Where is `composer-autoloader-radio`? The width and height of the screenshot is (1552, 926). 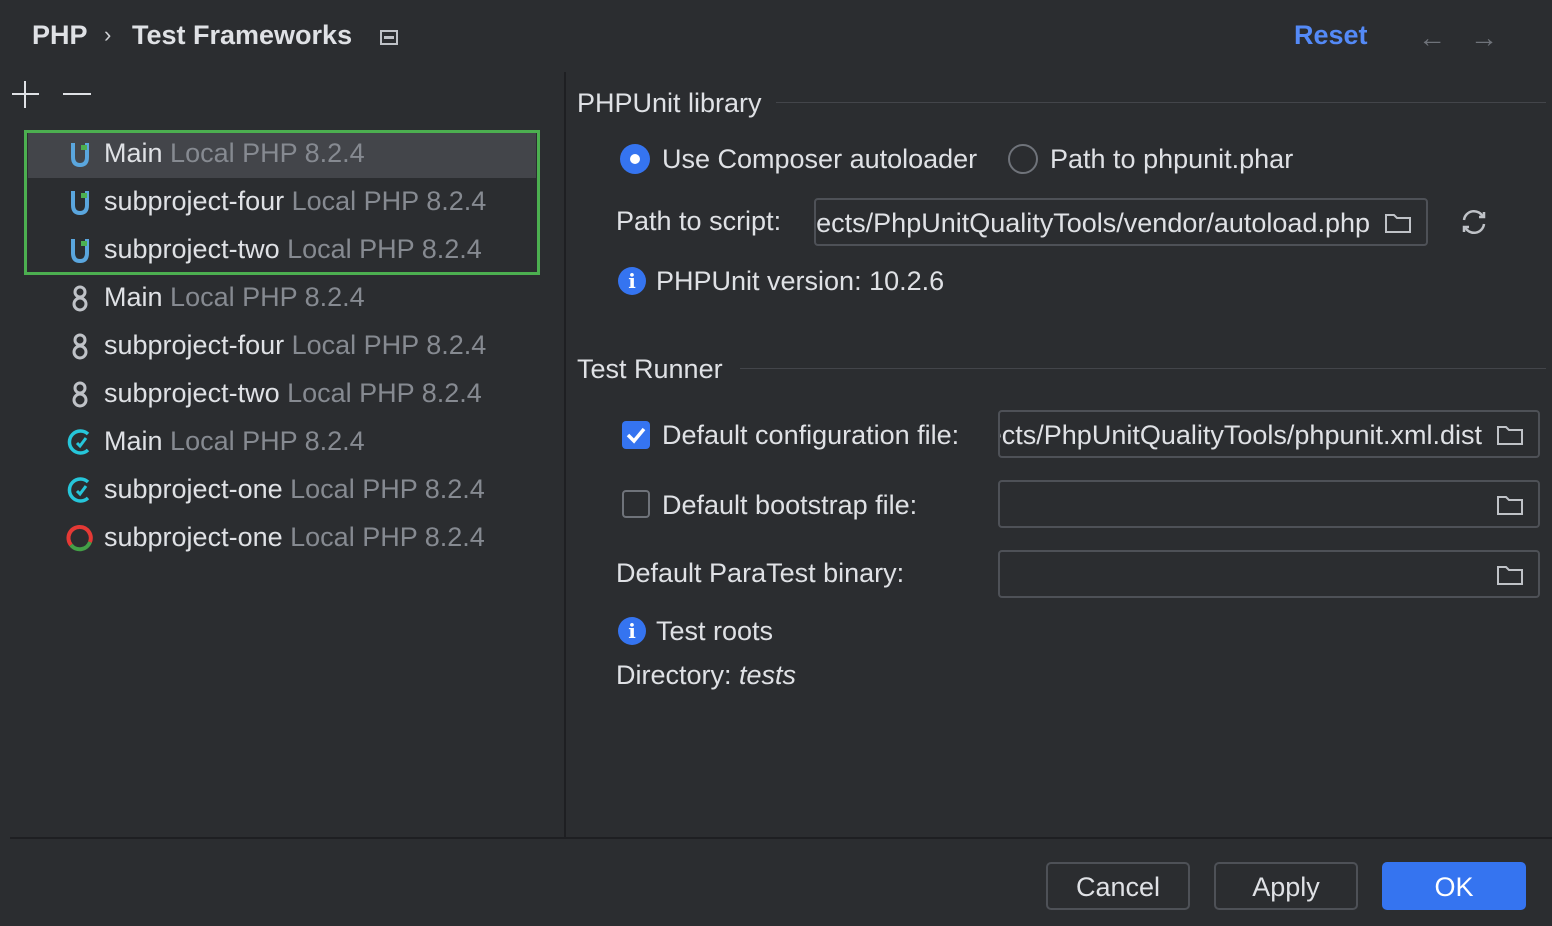 composer-autoloader-radio is located at coordinates (635, 159).